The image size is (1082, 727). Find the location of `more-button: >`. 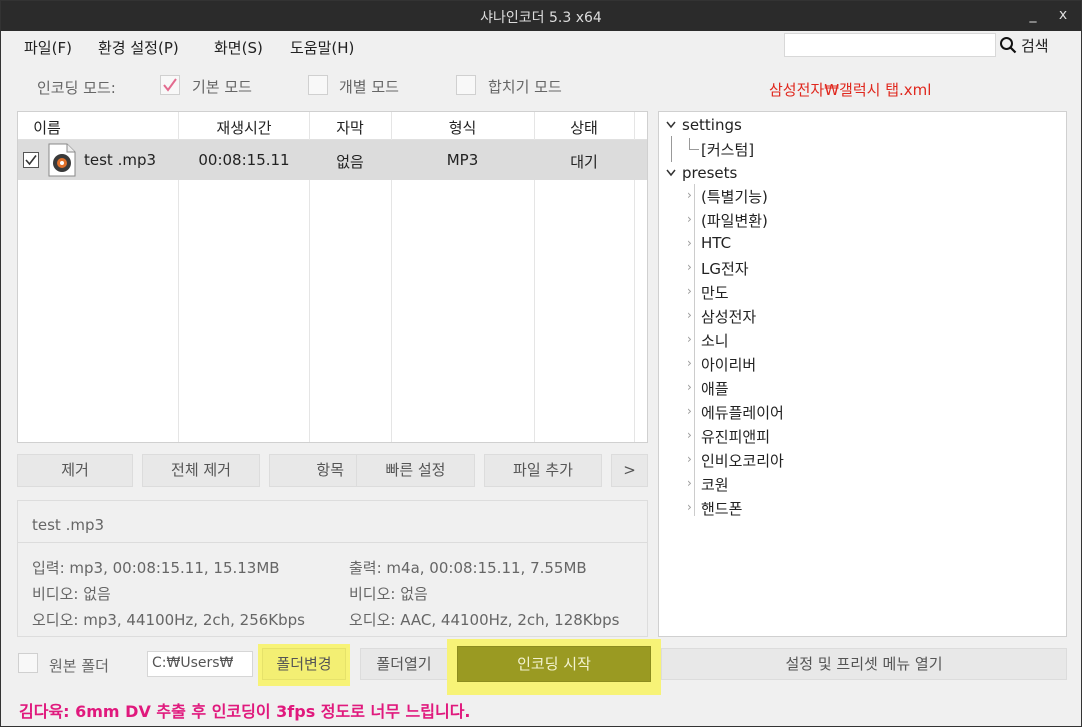

more-button: > is located at coordinates (629, 470).